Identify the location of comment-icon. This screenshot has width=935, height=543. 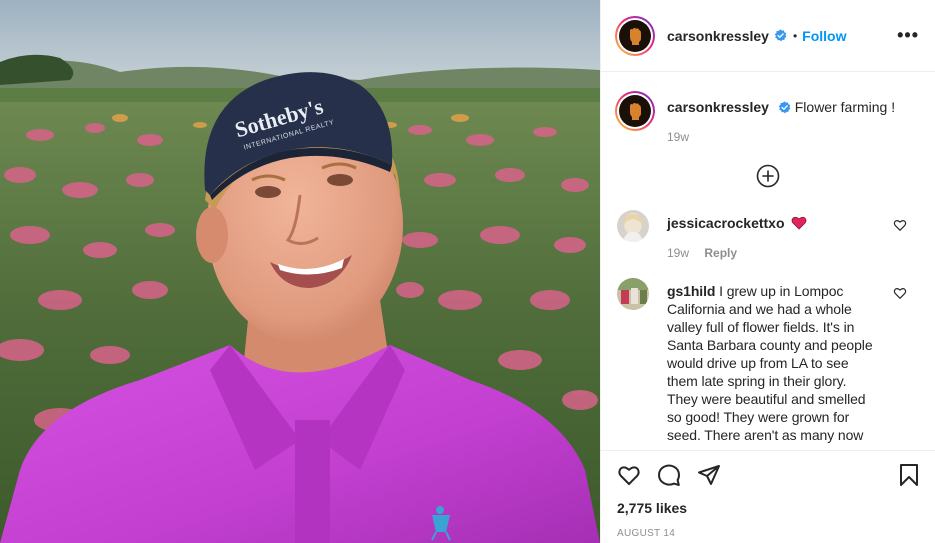
(669, 475).